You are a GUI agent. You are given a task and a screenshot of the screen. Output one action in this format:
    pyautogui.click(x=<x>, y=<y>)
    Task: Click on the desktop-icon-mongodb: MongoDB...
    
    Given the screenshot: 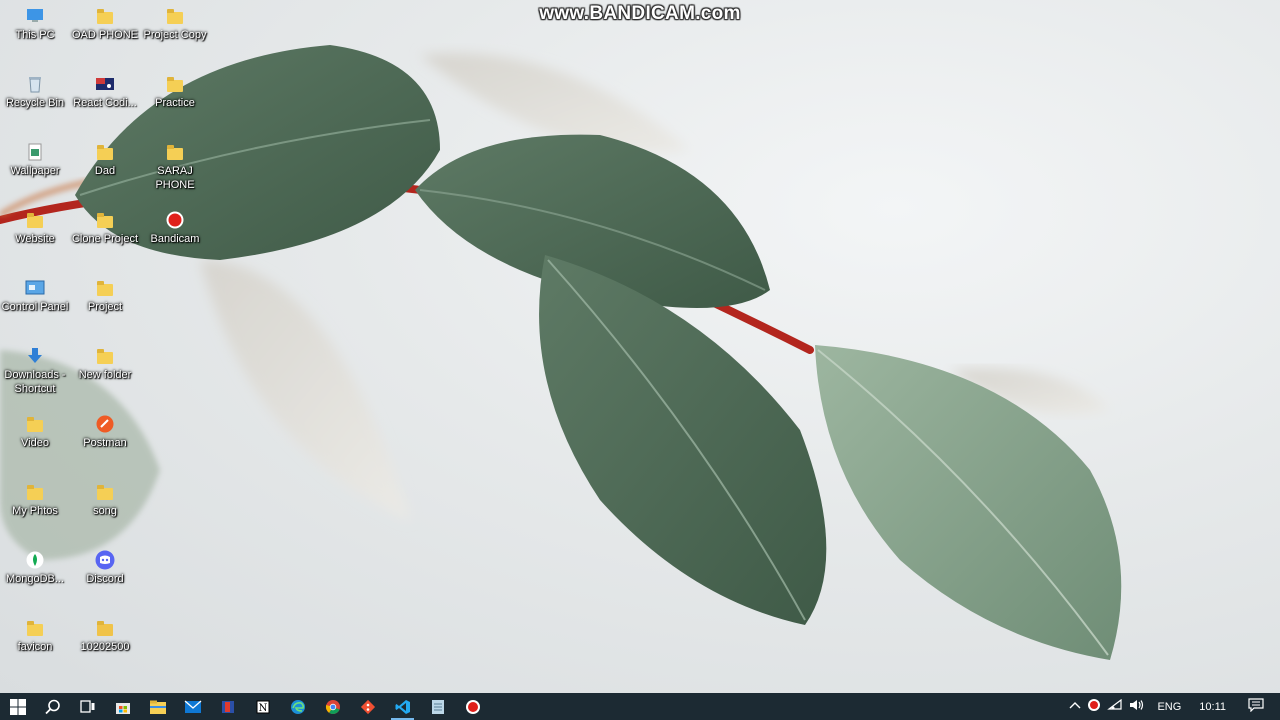 What is the action you would take?
    pyautogui.click(x=35, y=568)
    